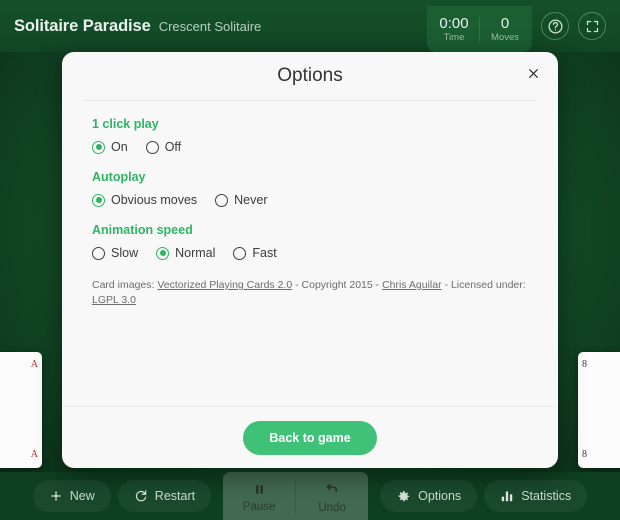 The width and height of the screenshot is (620, 520). I want to click on timer-stat: 0:00 Time, so click(454, 29).